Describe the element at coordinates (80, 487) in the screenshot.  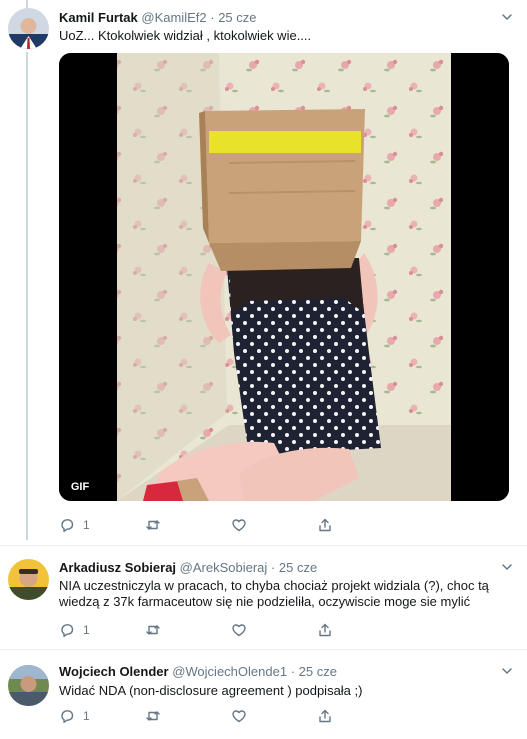
I see `gif-badge: GIF` at that location.